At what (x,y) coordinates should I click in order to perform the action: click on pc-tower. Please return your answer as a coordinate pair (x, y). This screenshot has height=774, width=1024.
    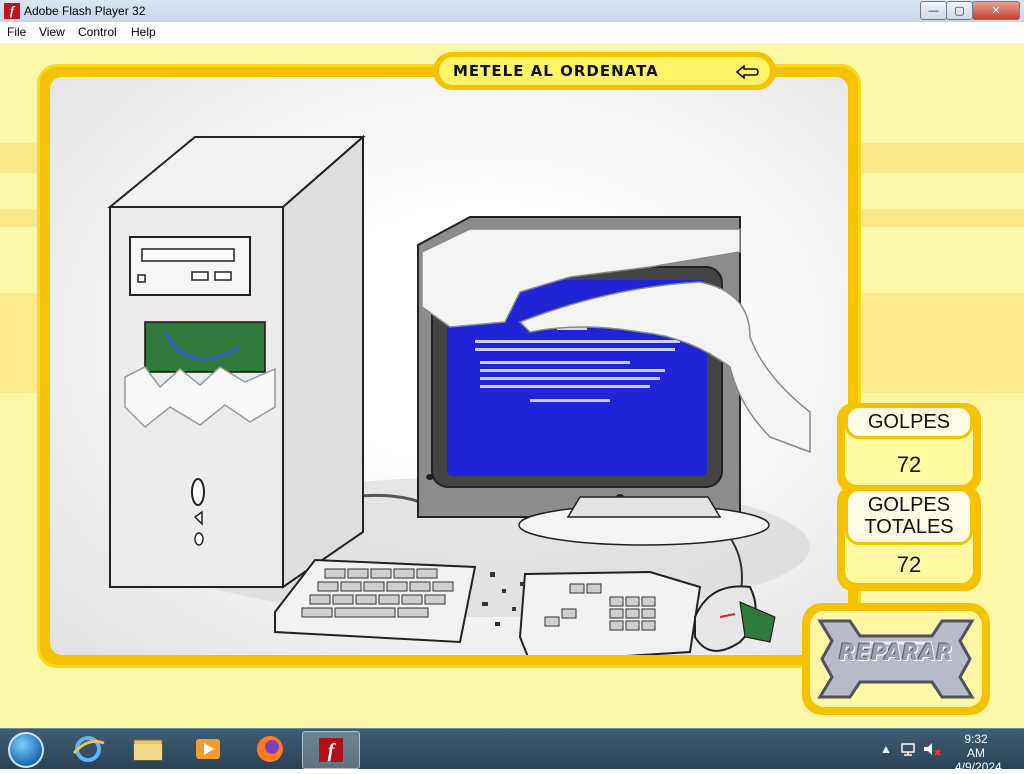
    Looking at the image, I should click on (236, 361).